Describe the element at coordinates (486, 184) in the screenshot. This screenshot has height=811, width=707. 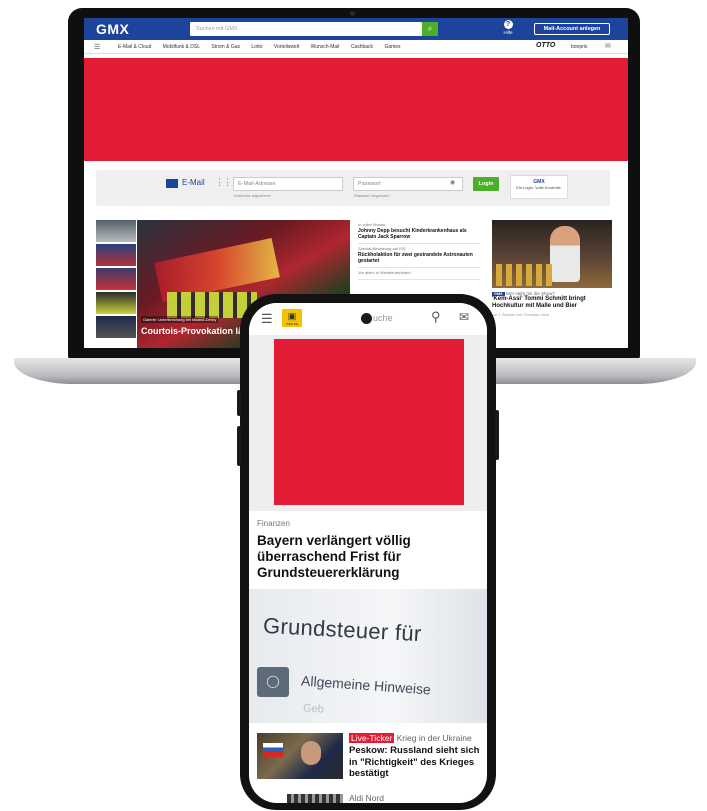
I see `login-button: Login` at that location.